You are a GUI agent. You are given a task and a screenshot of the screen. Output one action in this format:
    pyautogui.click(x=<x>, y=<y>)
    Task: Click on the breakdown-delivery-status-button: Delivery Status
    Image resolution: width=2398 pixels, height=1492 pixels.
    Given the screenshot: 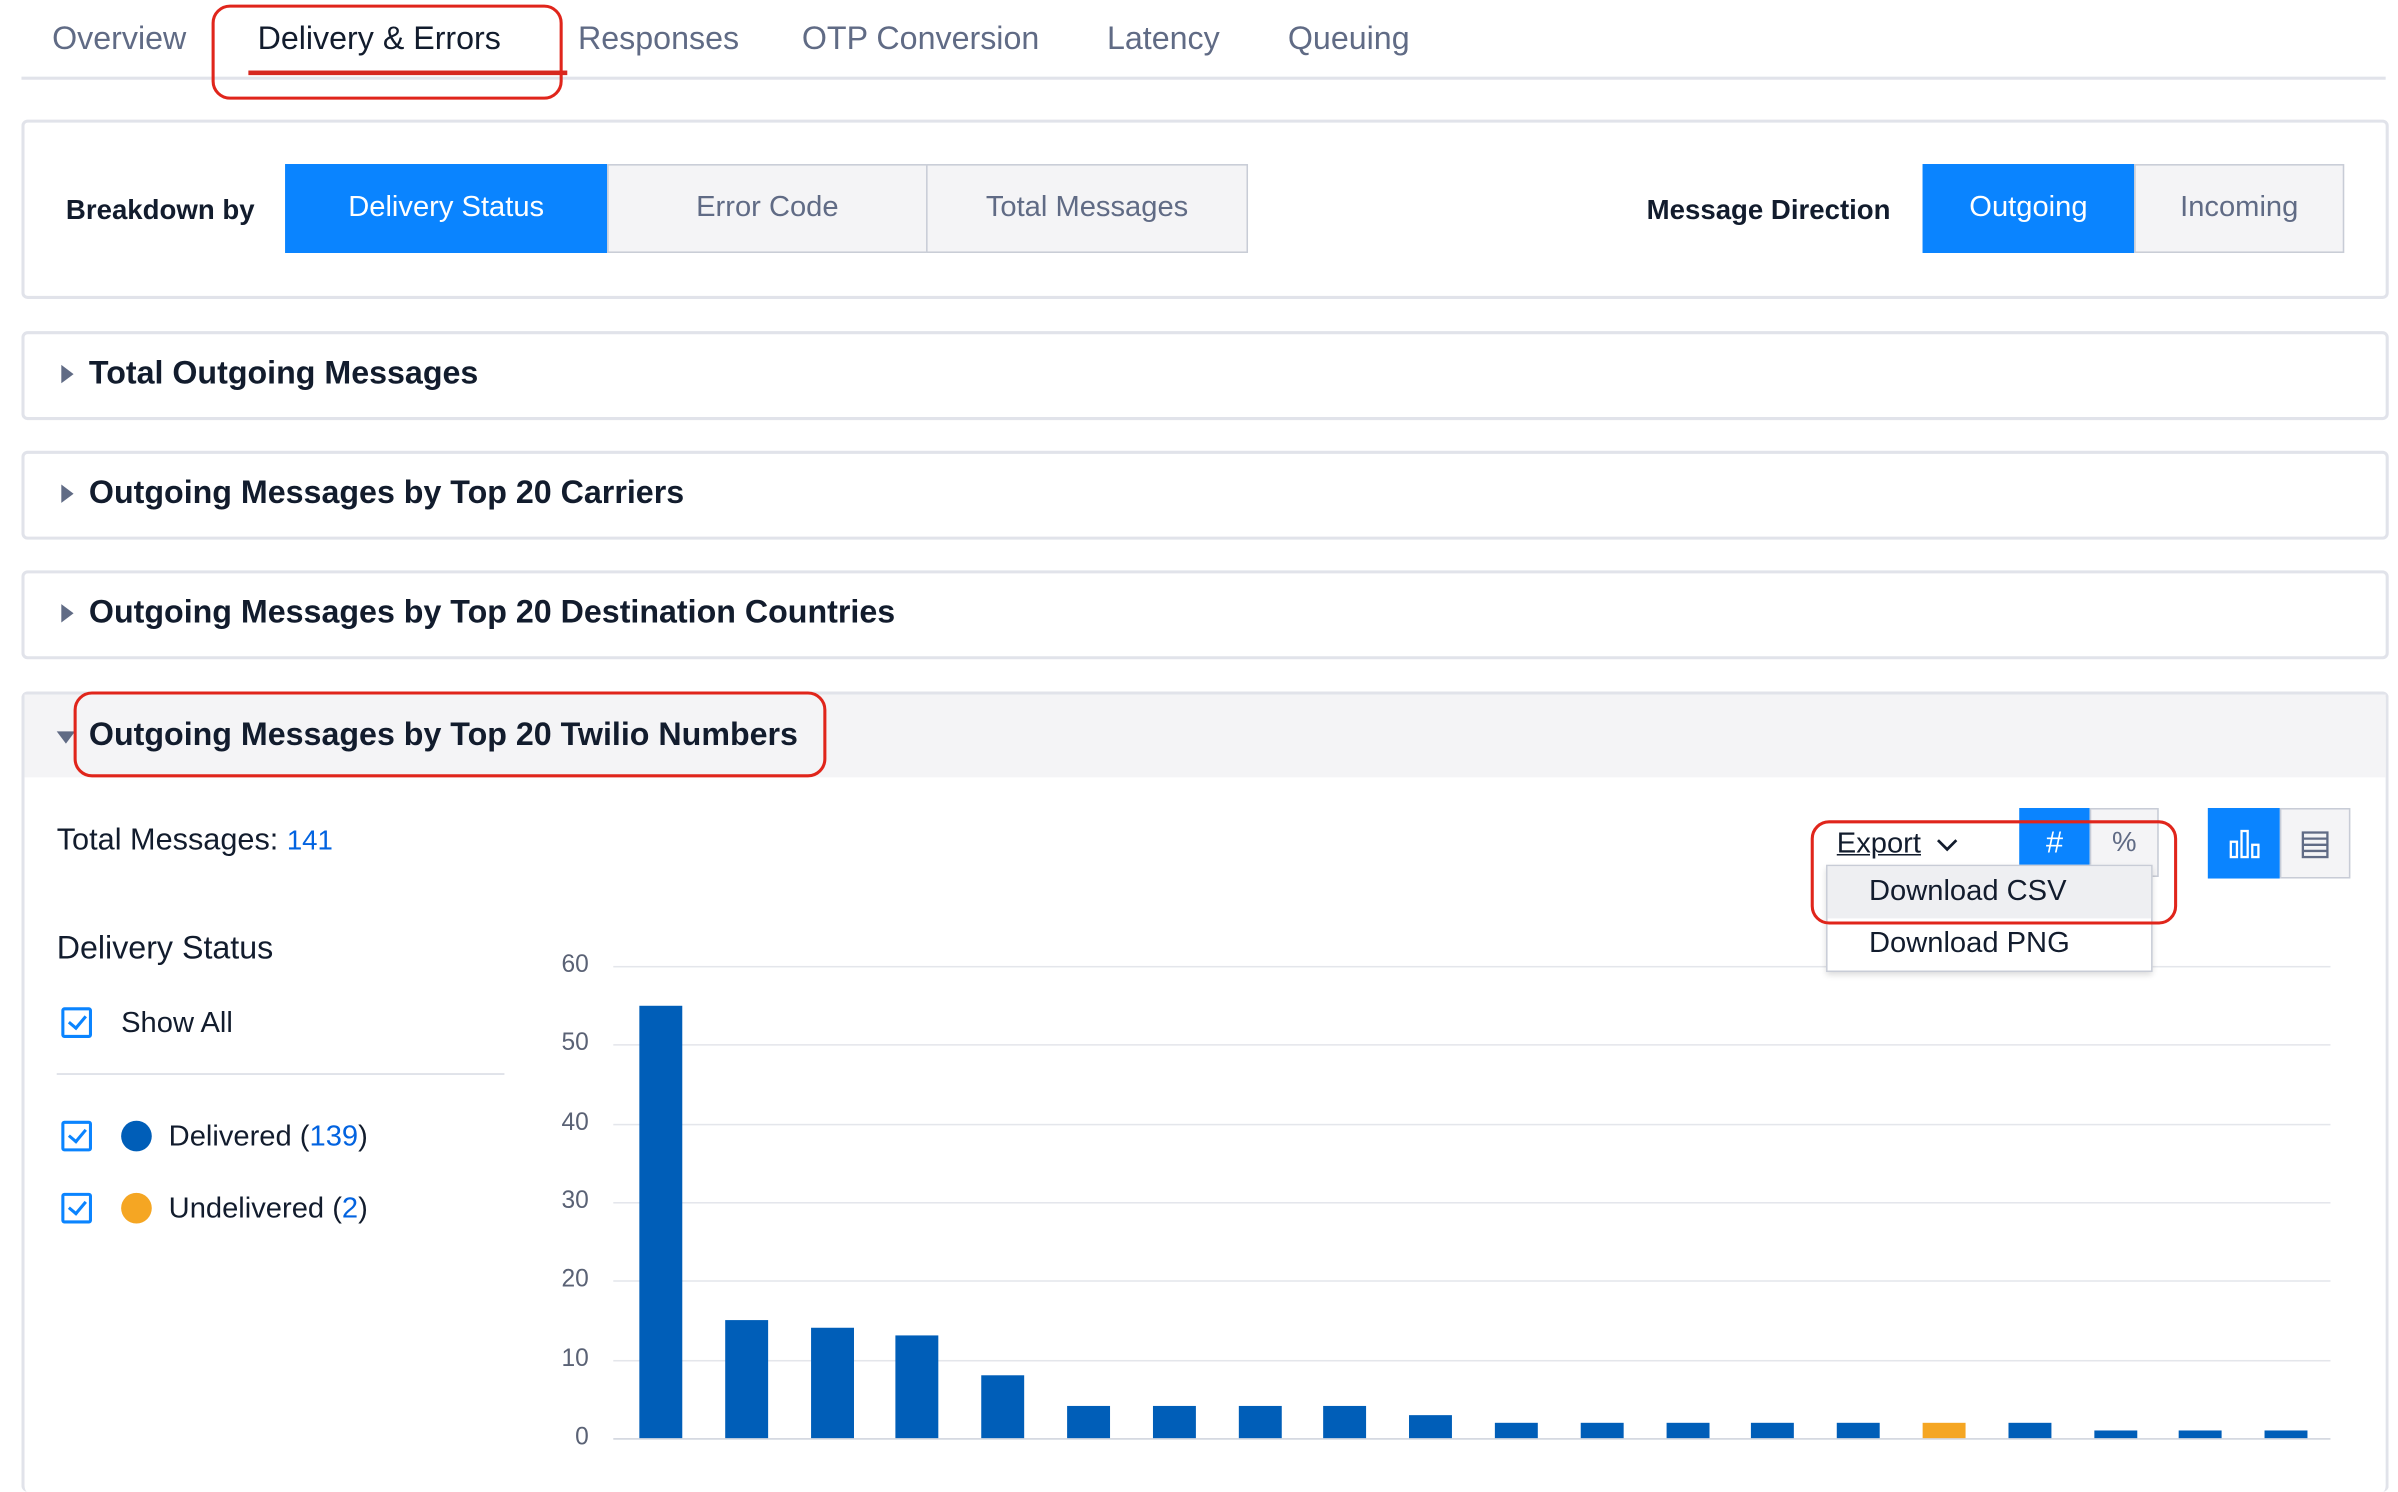 What is the action you would take?
    pyautogui.click(x=446, y=208)
    